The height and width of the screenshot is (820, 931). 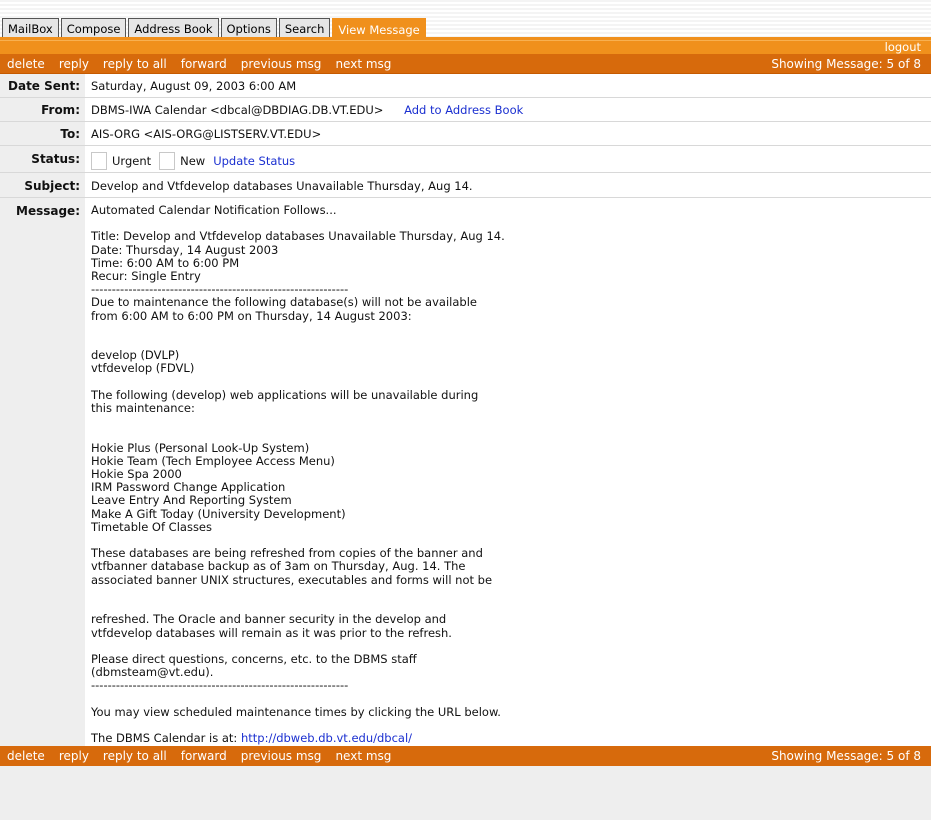 What do you see at coordinates (204, 64) in the screenshot?
I see `forward-link: forward` at bounding box center [204, 64].